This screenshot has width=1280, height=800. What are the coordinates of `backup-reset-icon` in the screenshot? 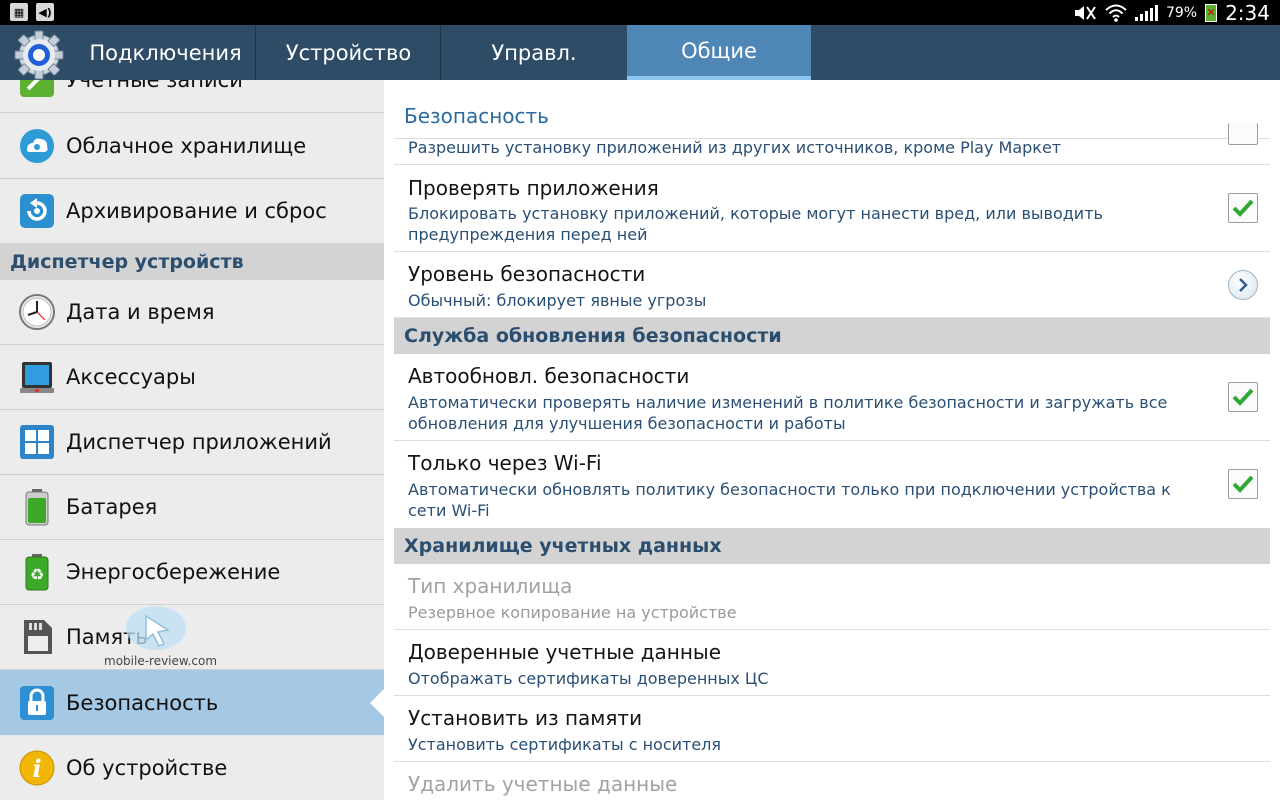 It's located at (37, 211).